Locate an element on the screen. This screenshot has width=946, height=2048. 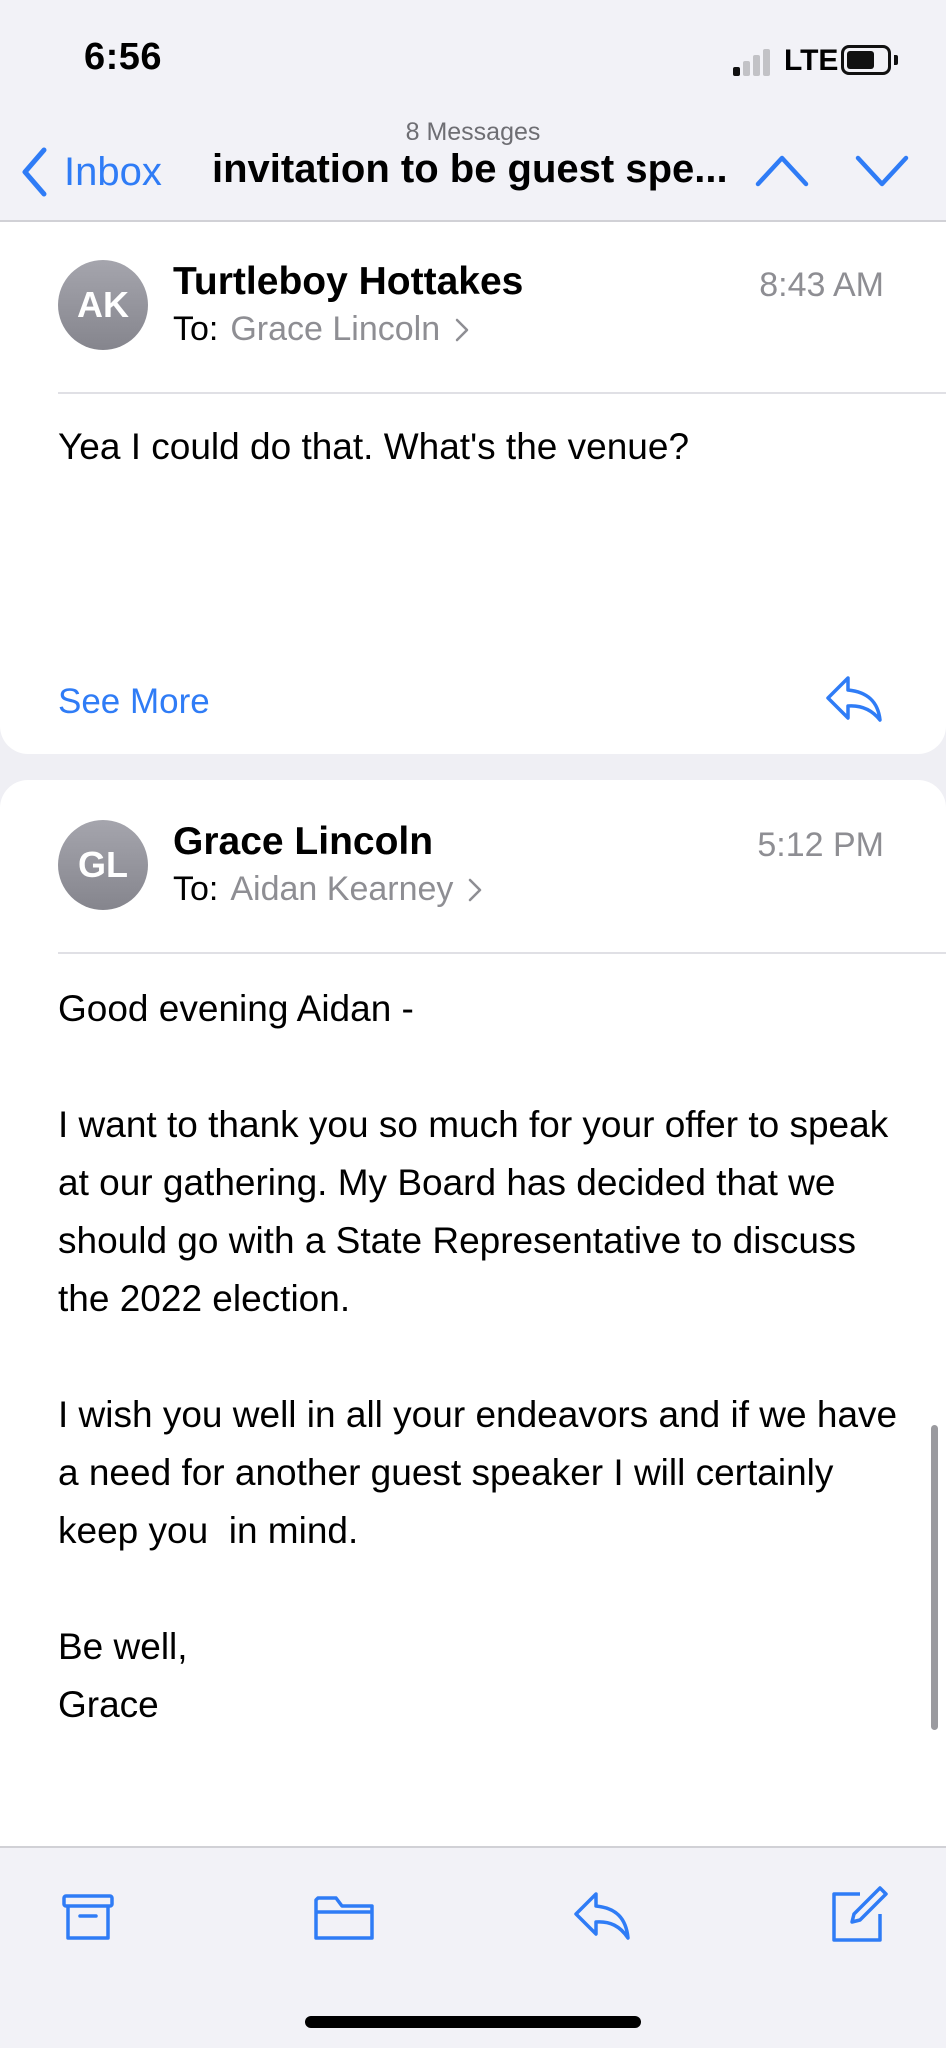
message-count: 8 Messages is located at coordinates (473, 132).